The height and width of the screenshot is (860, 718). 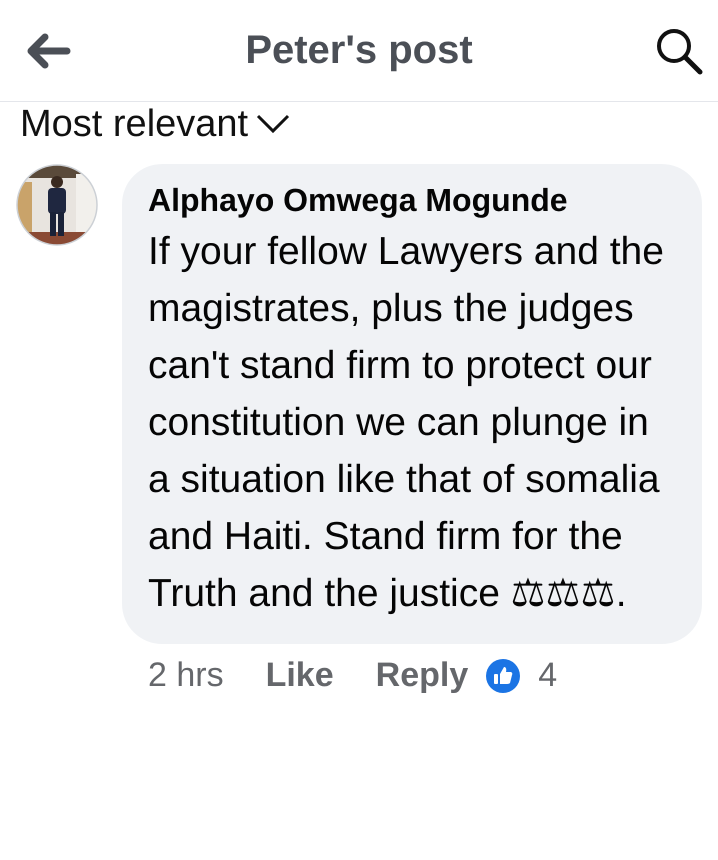 What do you see at coordinates (548, 675) in the screenshot?
I see `reaction-count: 4` at bounding box center [548, 675].